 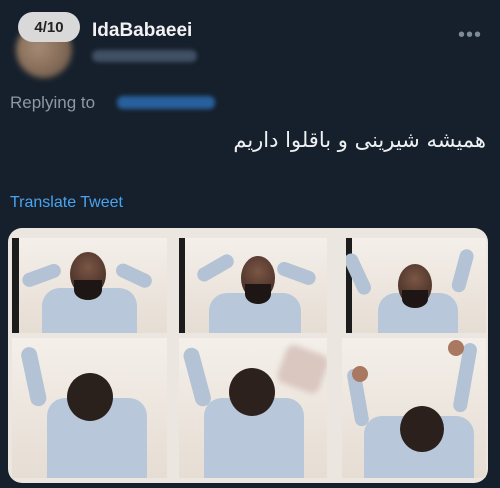 I want to click on replying-to-label: Replying to, so click(x=53, y=102).